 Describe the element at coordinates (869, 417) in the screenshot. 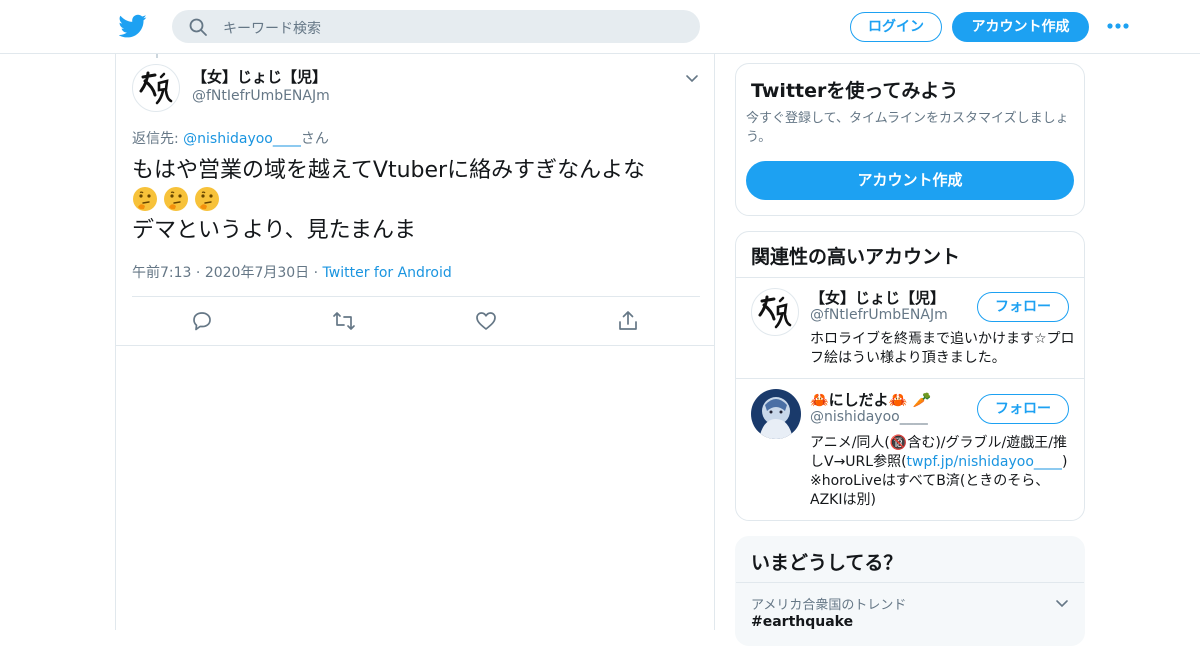

I see `related-account-handle: @nishidayoo____` at that location.